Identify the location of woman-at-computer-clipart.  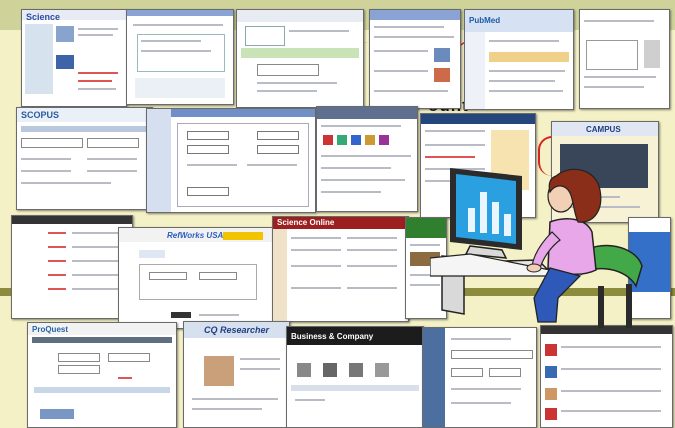
(545, 244).